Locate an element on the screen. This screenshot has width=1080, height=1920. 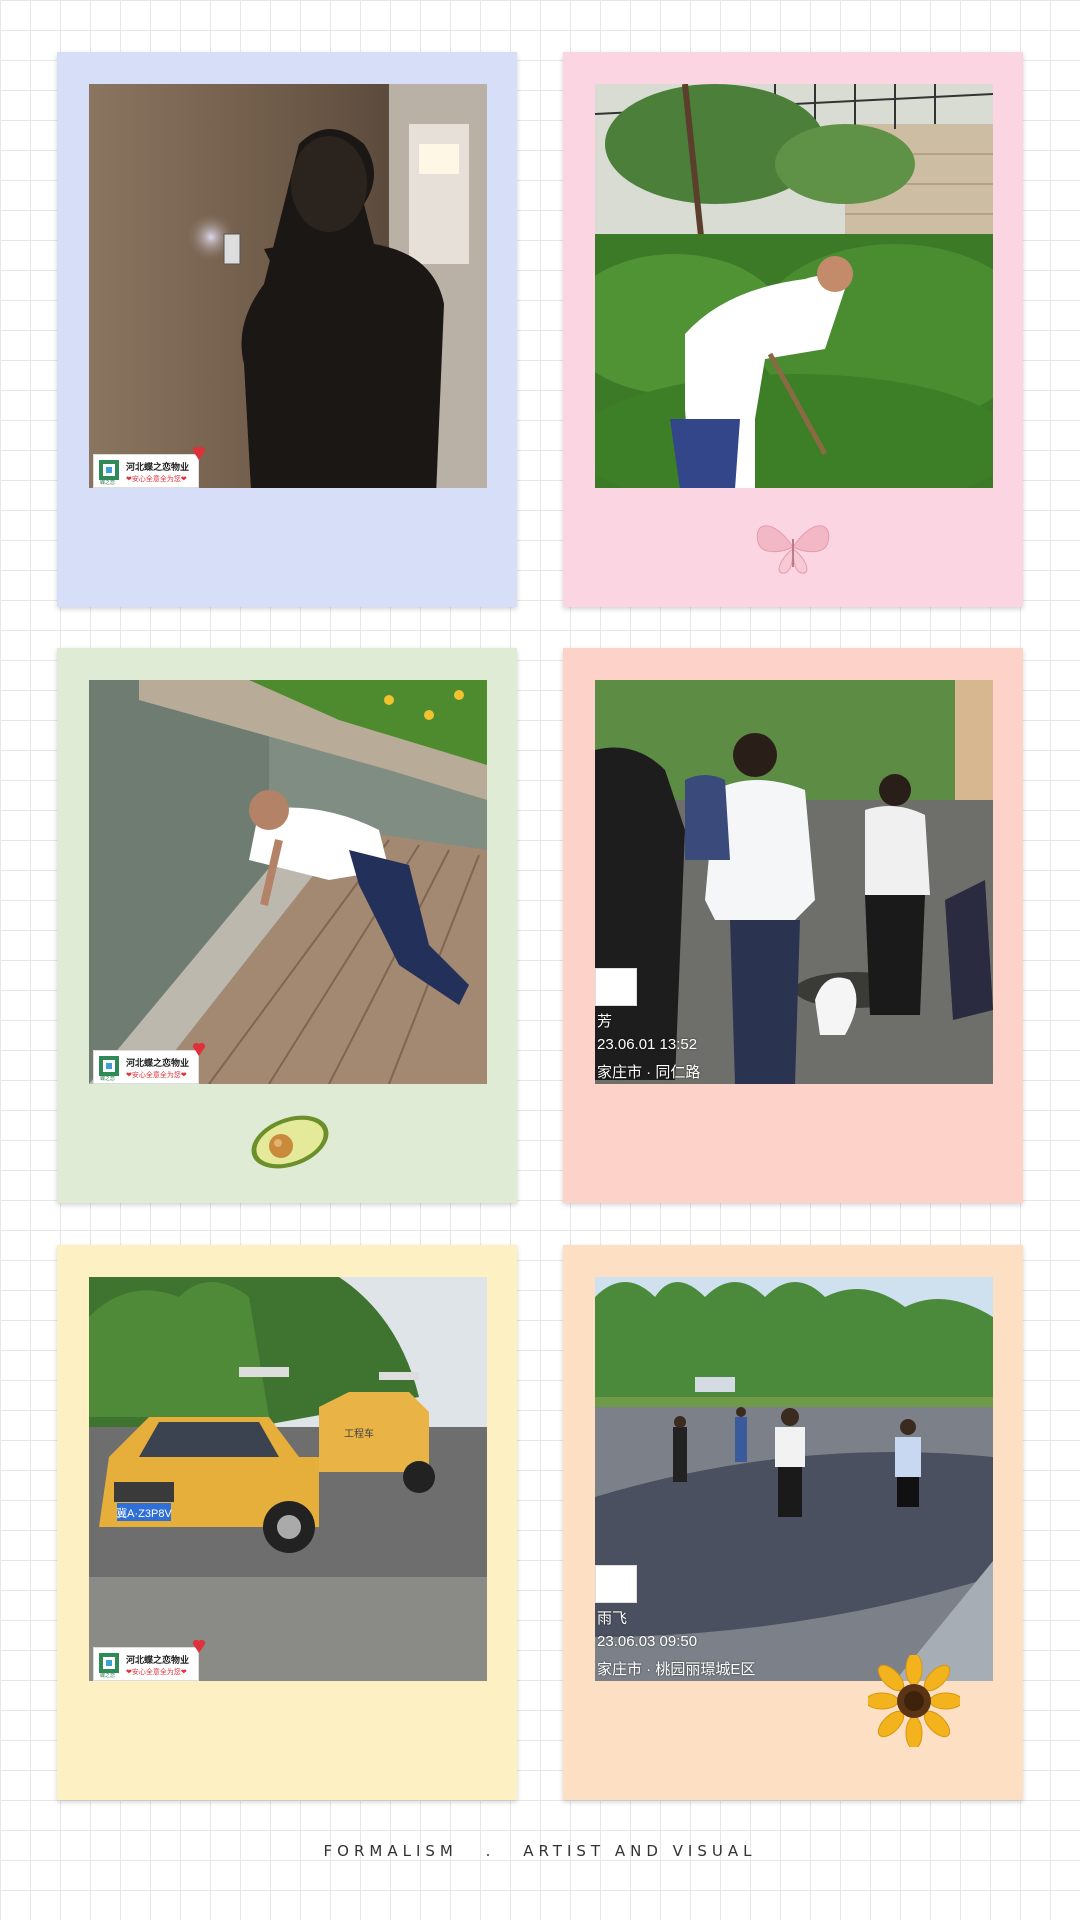
photo-3-scene is located at coordinates (288, 882).